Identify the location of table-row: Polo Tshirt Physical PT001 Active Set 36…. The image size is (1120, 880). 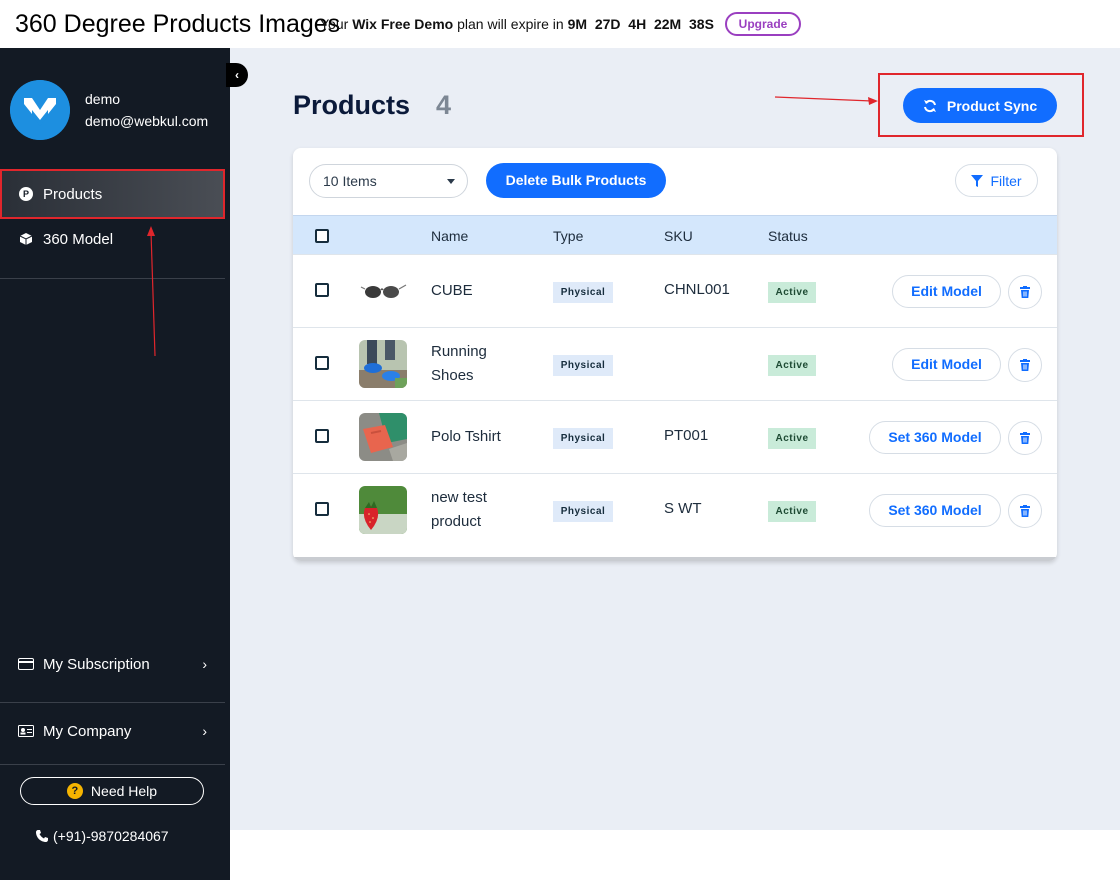
(675, 436).